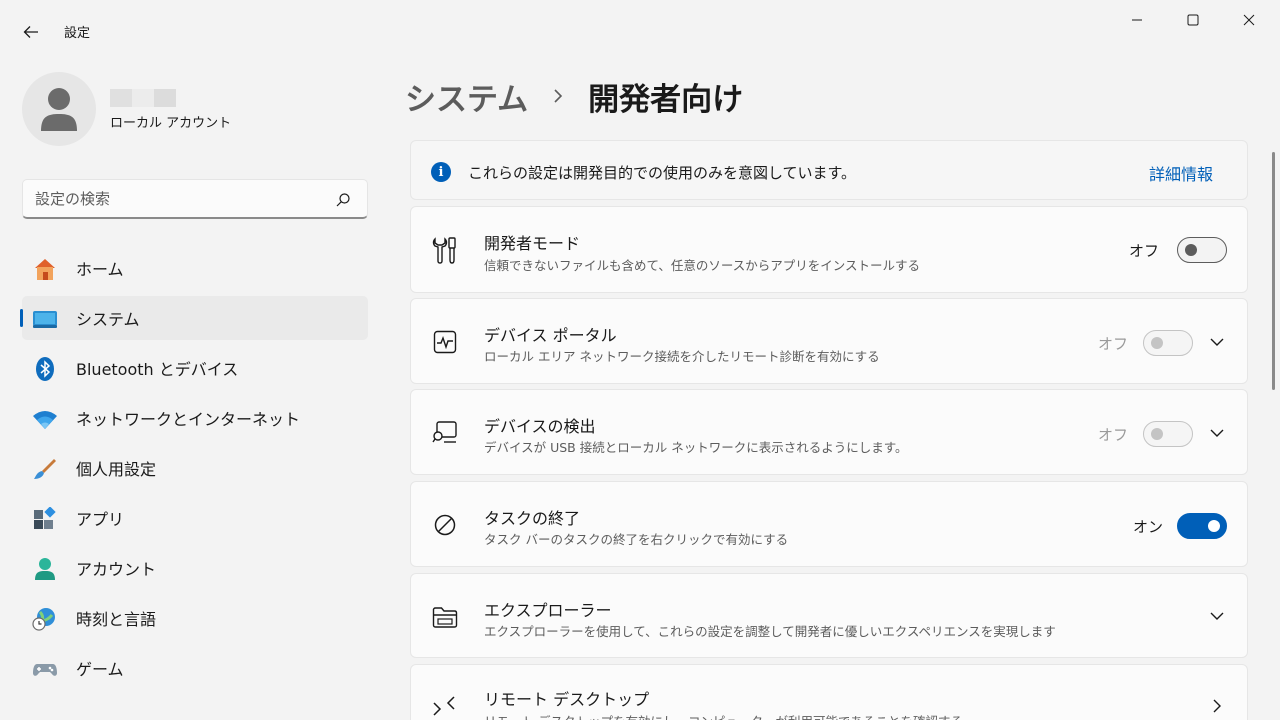  Describe the element at coordinates (702, 265) in the screenshot. I see `setting-description: 信頼できないファイルも含めて、任意のソースからアプリをインストールする` at that location.